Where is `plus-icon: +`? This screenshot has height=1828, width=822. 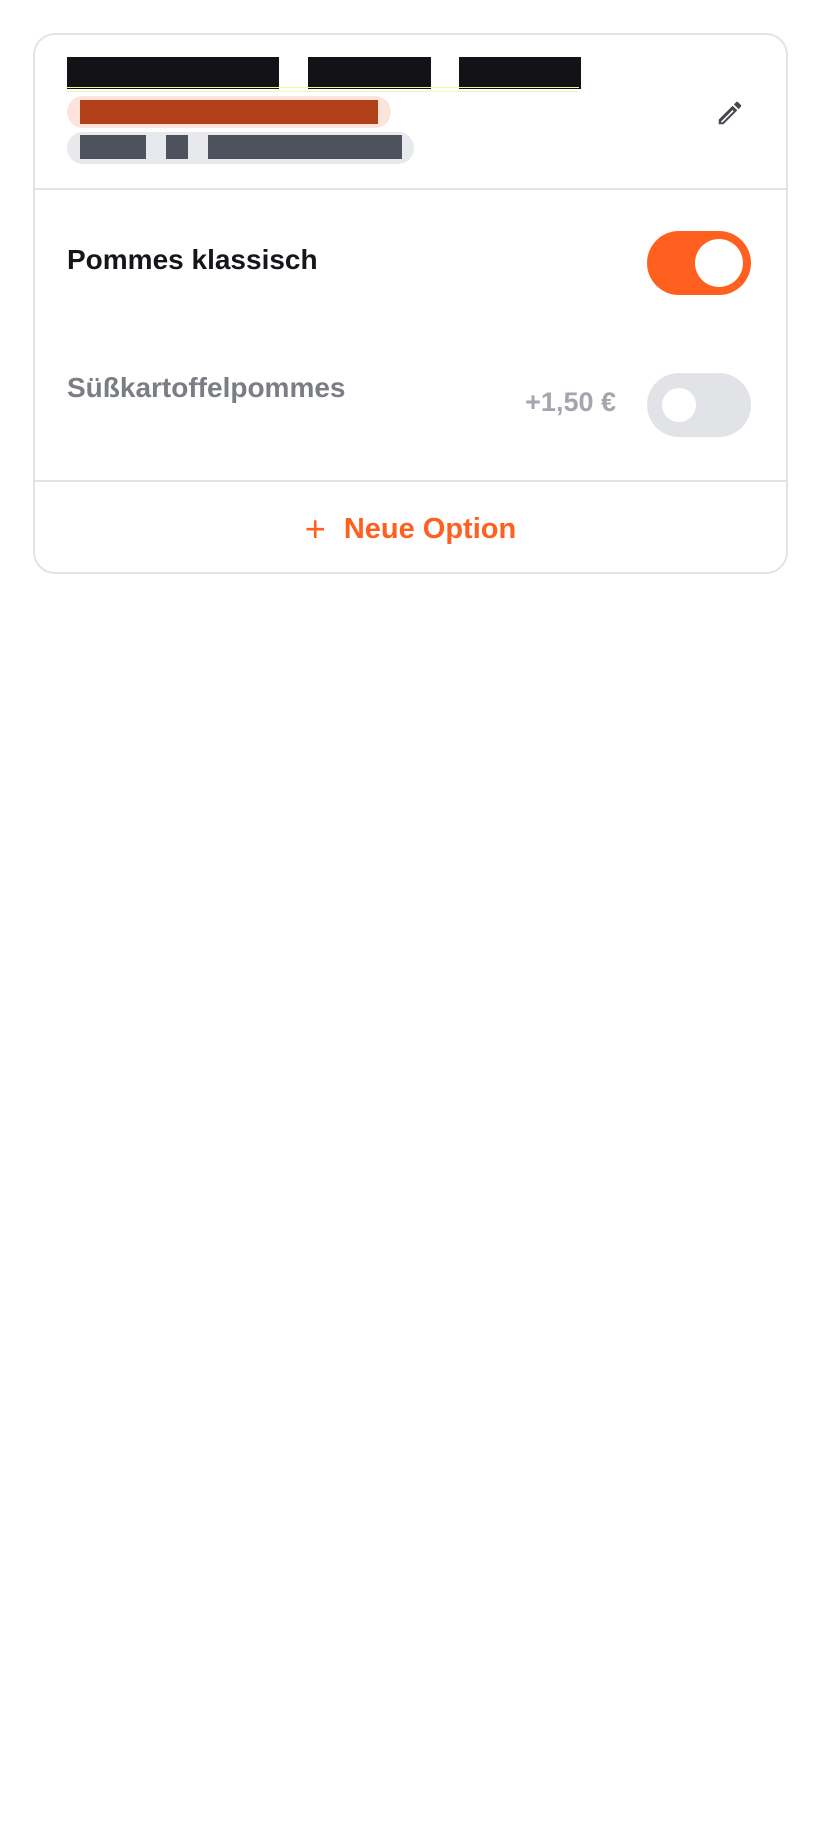
plus-icon: + is located at coordinates (315, 528).